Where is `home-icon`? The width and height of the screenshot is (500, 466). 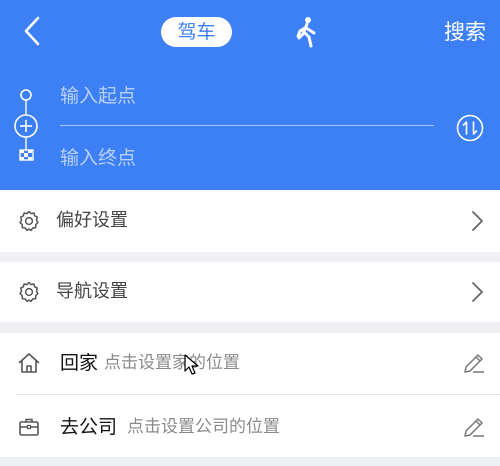
home-icon is located at coordinates (29, 363).